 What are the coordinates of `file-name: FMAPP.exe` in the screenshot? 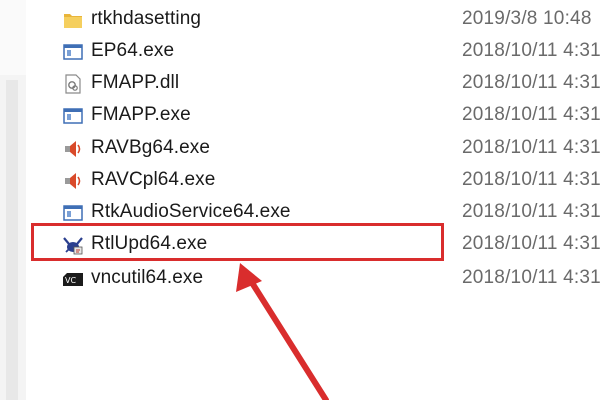 It's located at (141, 115).